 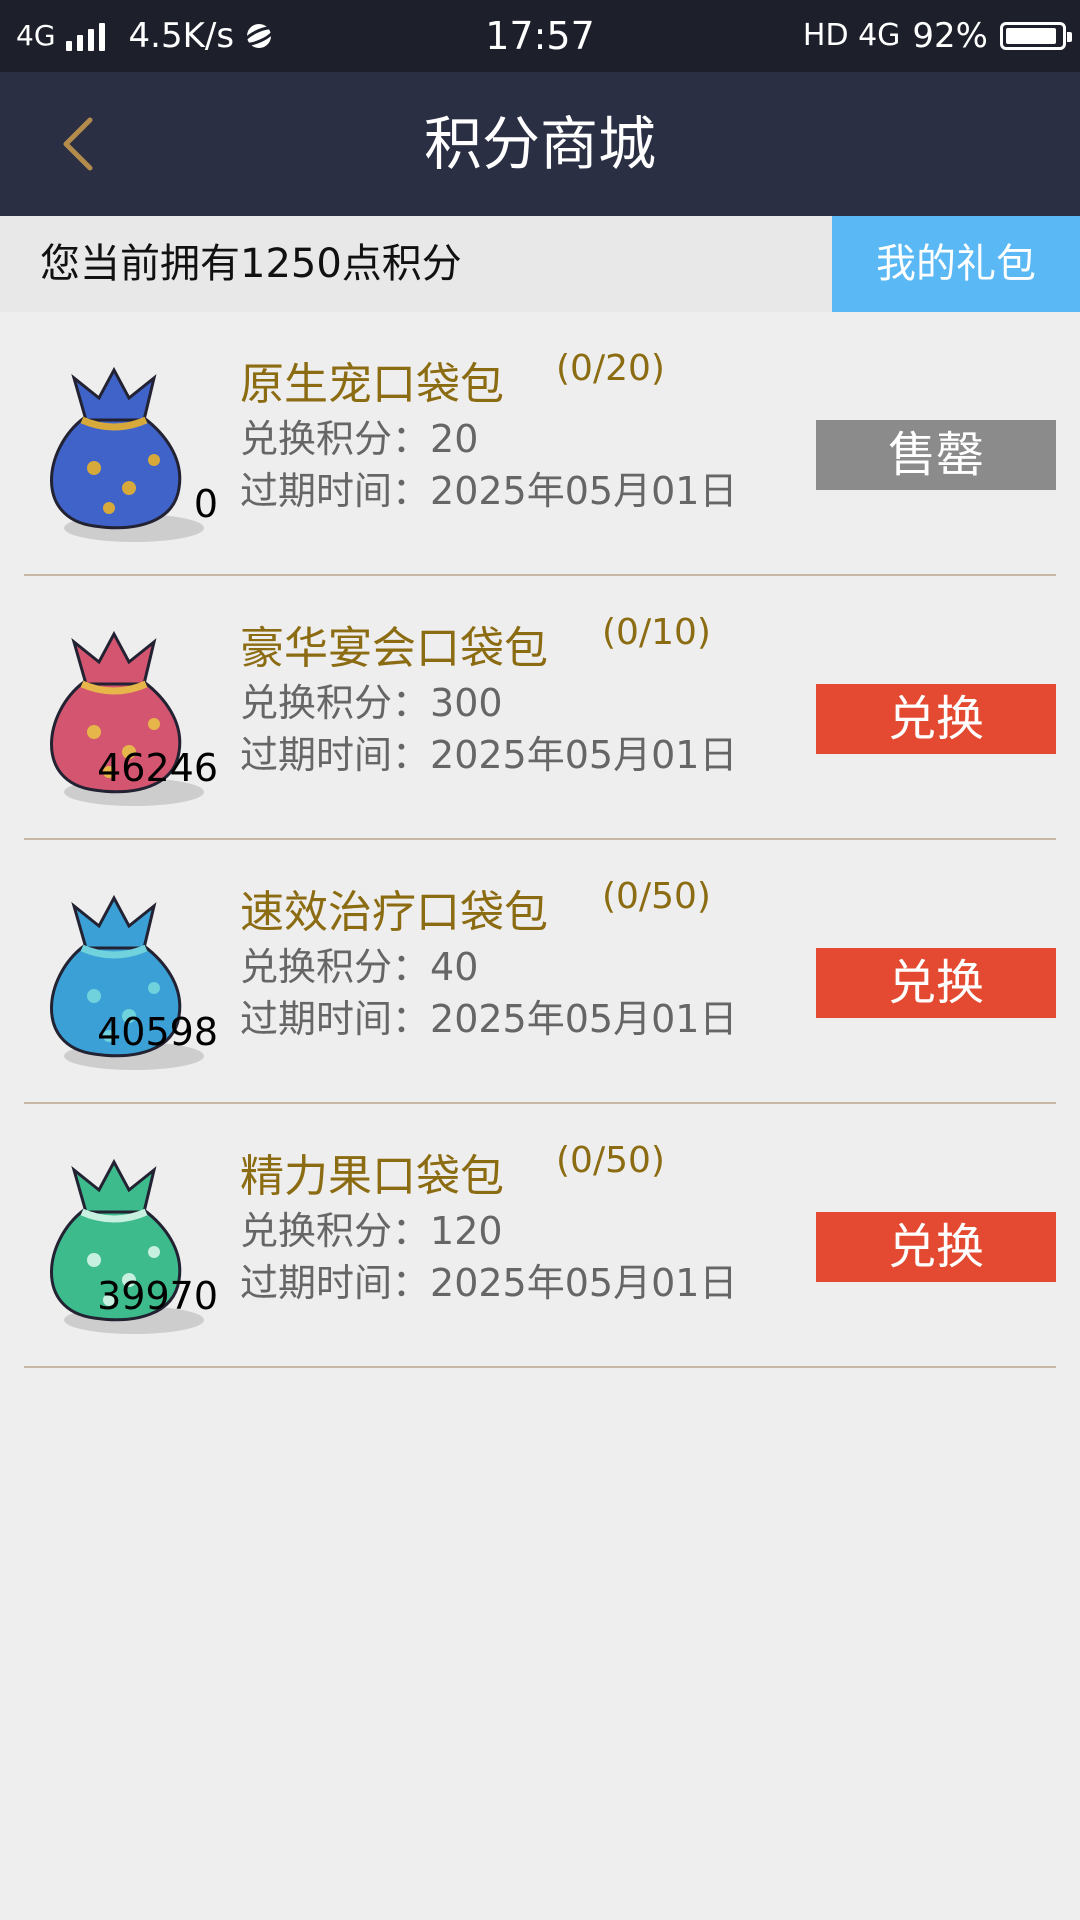 I want to click on item-count: 0, so click(x=205, y=504).